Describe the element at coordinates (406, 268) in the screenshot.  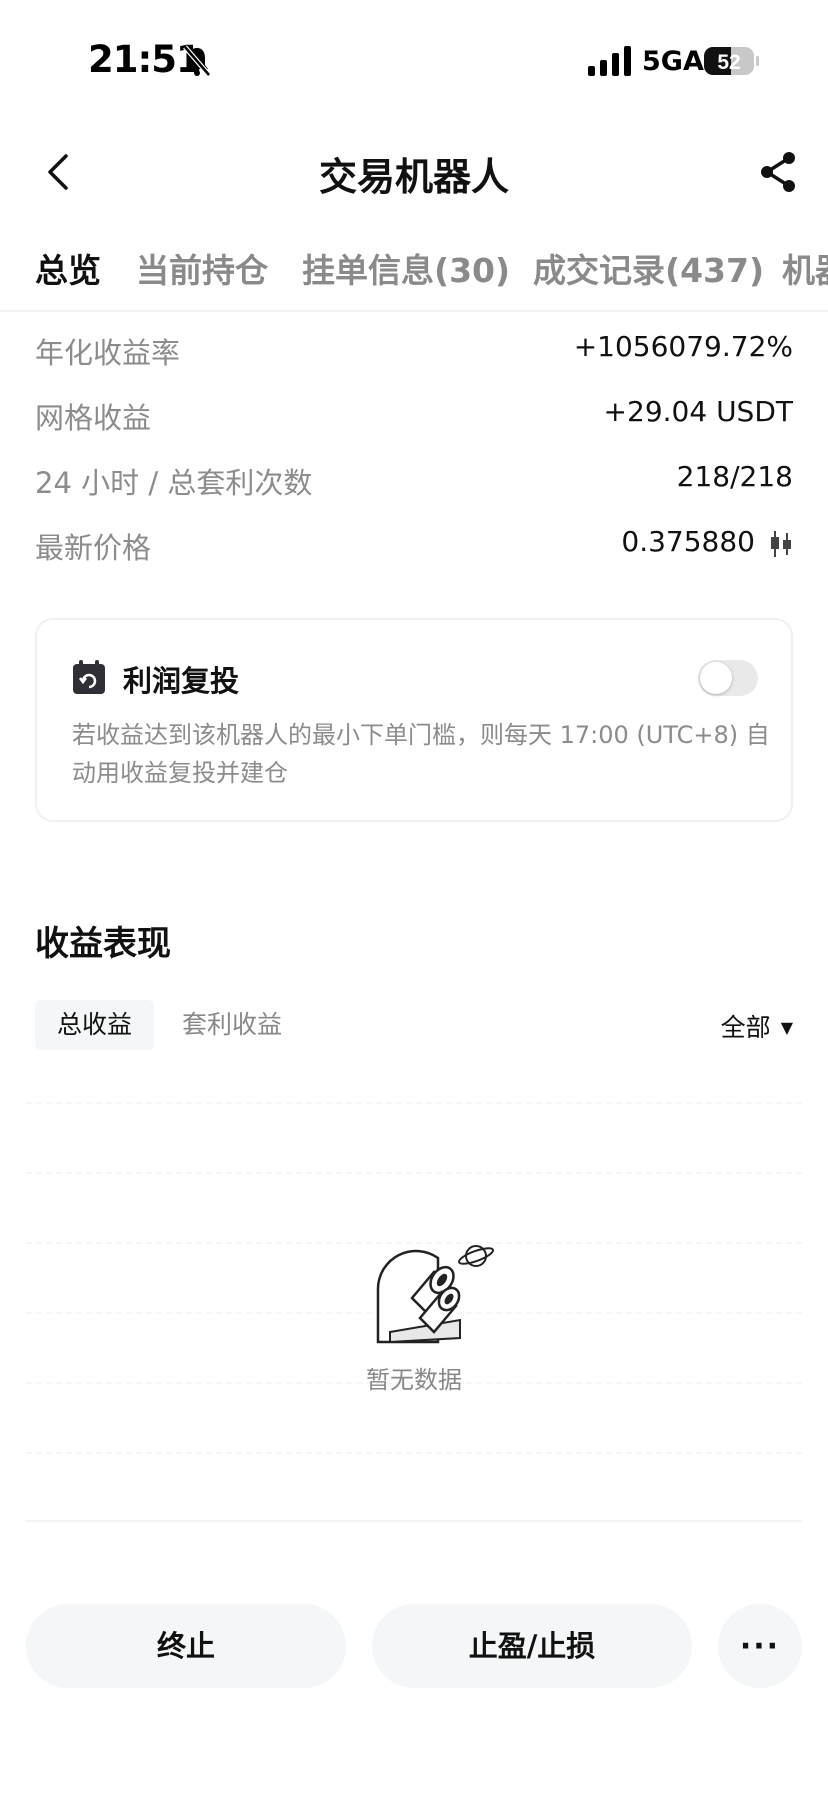
I see `tab-open-orders: 挂单信息(30)` at that location.